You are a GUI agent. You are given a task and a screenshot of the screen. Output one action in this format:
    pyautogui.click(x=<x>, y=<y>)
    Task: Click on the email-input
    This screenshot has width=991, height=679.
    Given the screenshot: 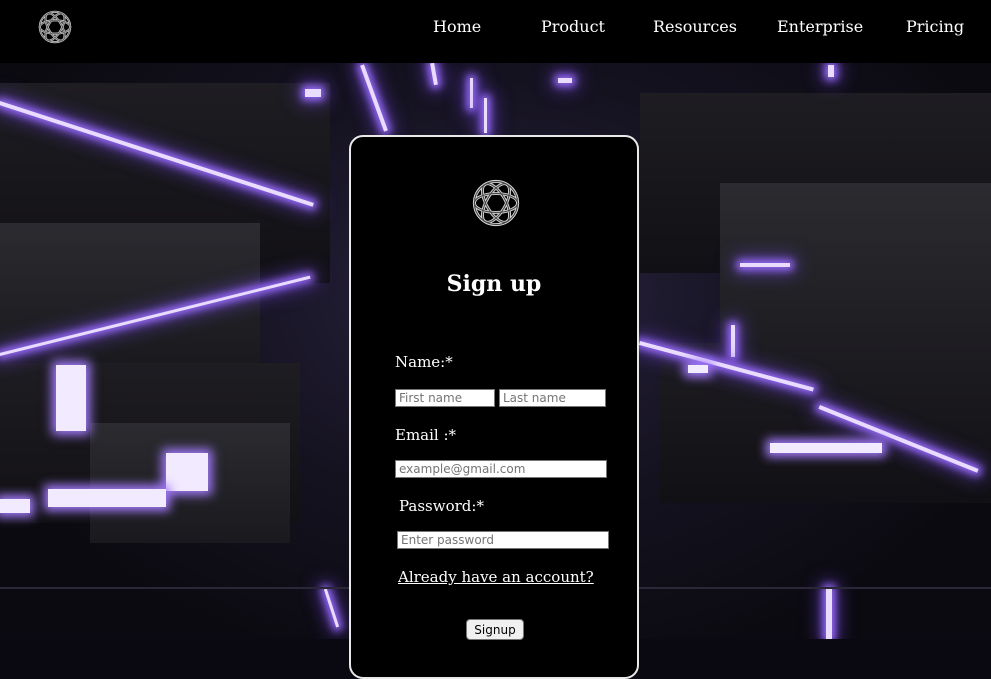 What is the action you would take?
    pyautogui.click(x=501, y=469)
    